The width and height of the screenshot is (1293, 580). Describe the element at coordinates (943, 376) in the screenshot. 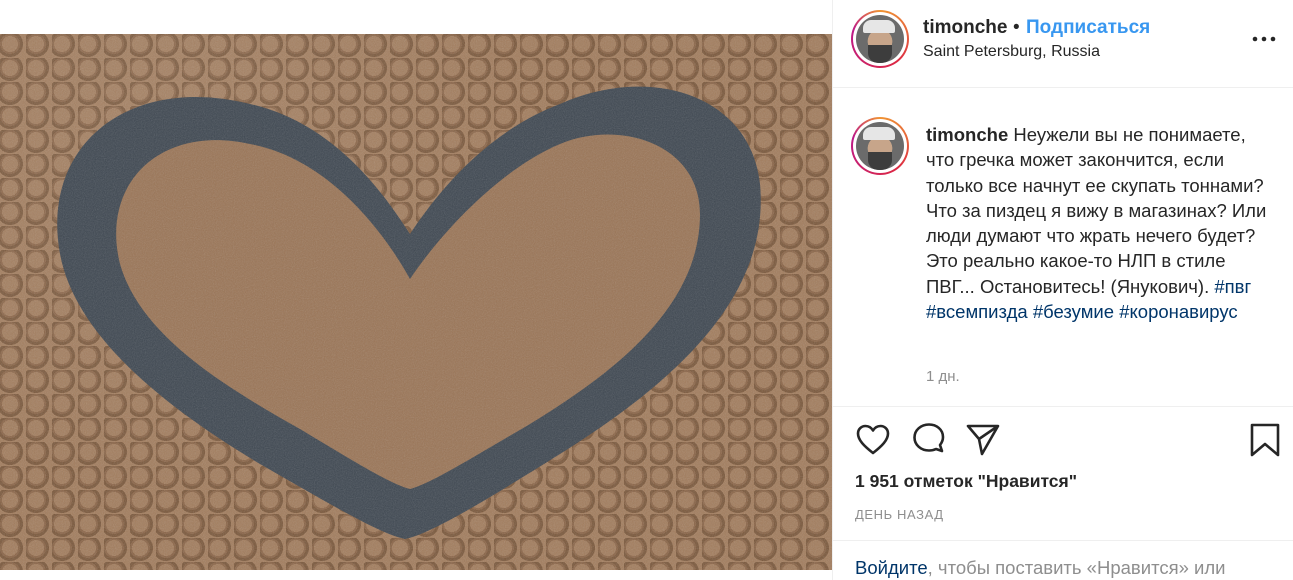

I see `caption-timestamp: 1 дн.` at that location.